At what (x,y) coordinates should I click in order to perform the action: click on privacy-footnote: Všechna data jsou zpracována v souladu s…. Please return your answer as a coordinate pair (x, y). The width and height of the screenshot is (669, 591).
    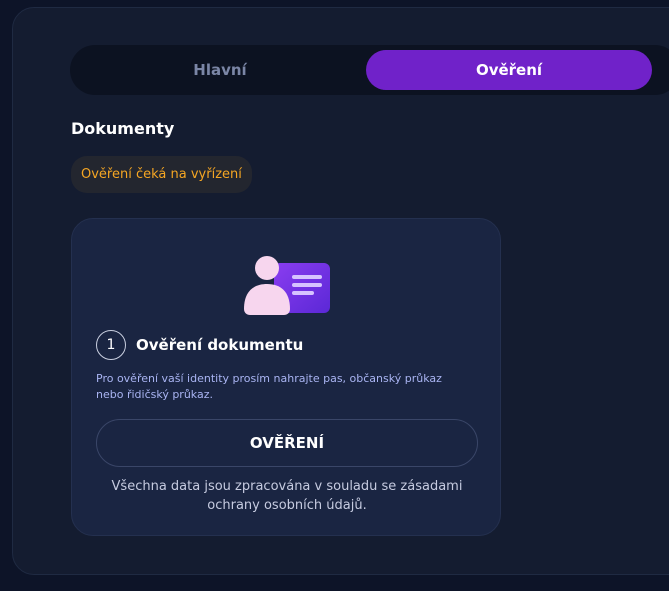
    Looking at the image, I should click on (287, 496).